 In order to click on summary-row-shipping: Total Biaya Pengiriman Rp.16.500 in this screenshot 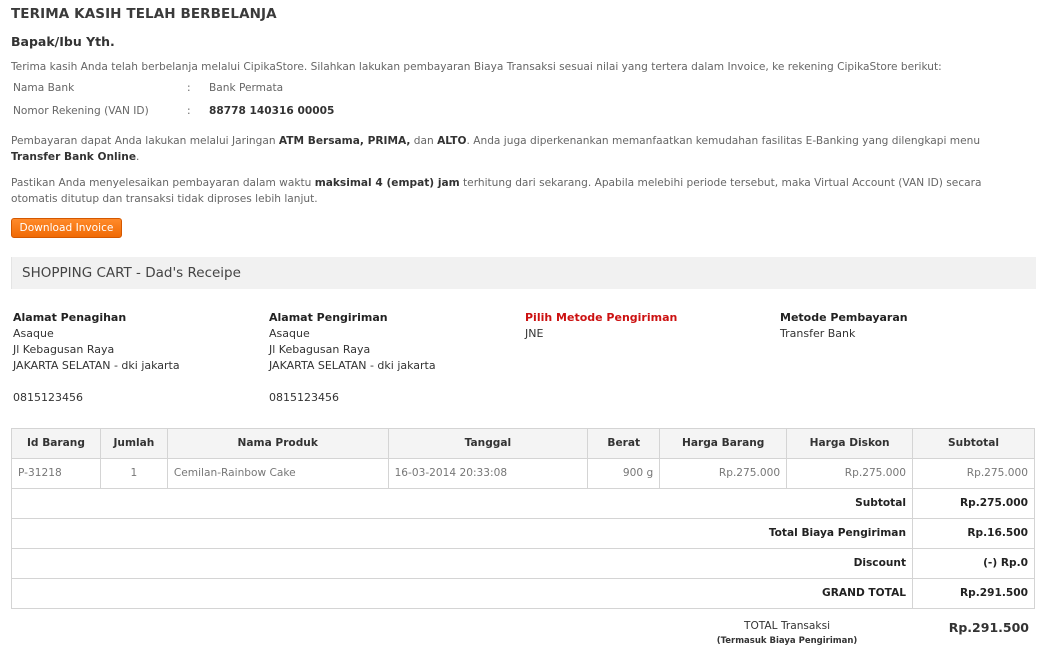, I will do `click(522, 533)`.